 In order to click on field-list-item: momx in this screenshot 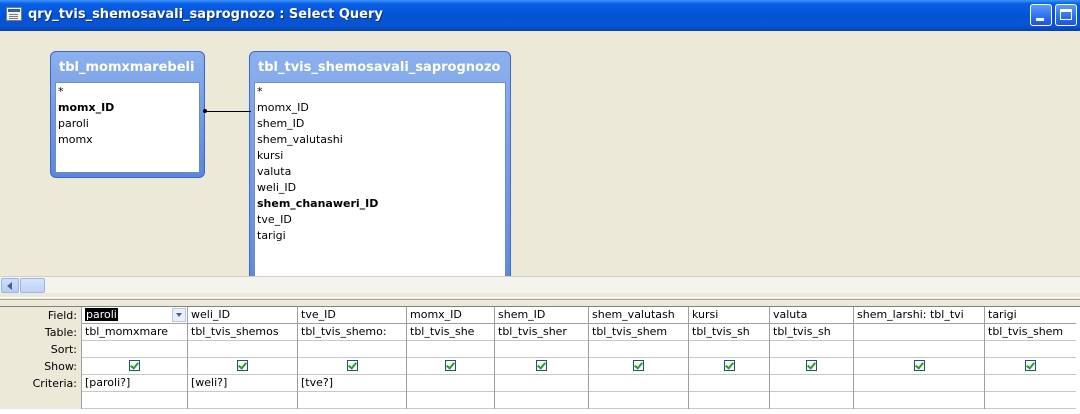, I will do `click(128, 140)`.